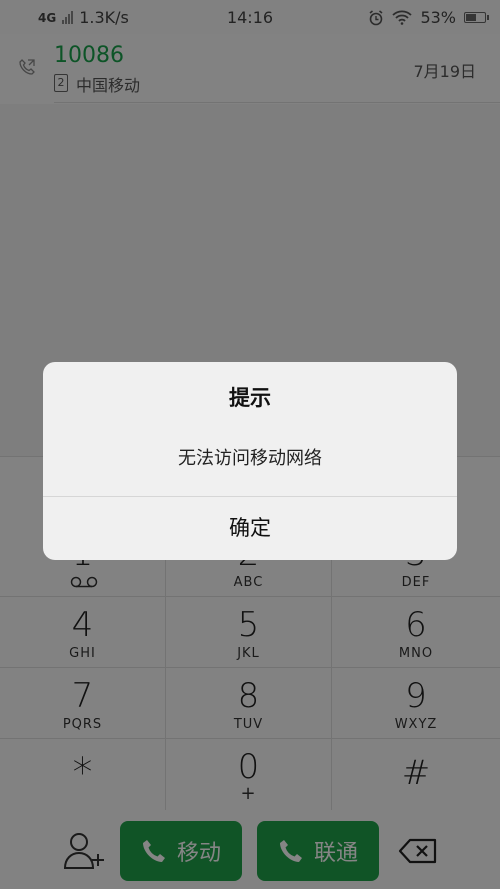 This screenshot has height=889, width=500. What do you see at coordinates (250, 398) in the screenshot?
I see `dialog-title: 提示` at bounding box center [250, 398].